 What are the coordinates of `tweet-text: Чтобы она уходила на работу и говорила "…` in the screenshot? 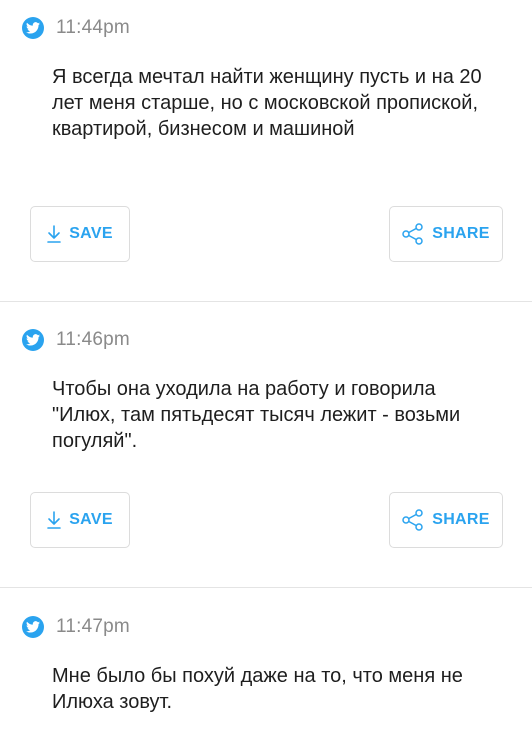 It's located at (256, 415).